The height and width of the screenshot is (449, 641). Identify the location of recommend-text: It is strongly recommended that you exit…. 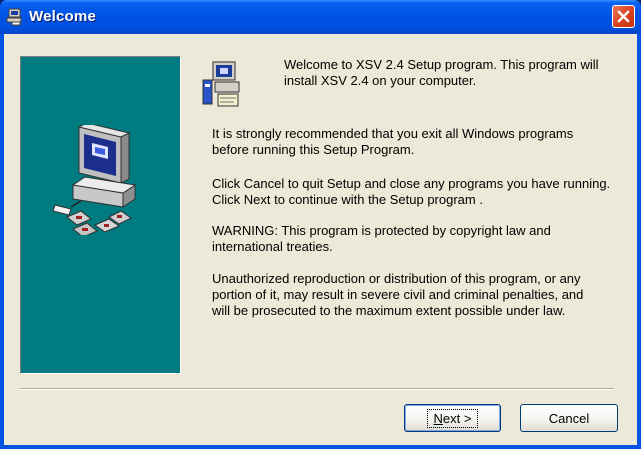
(393, 141).